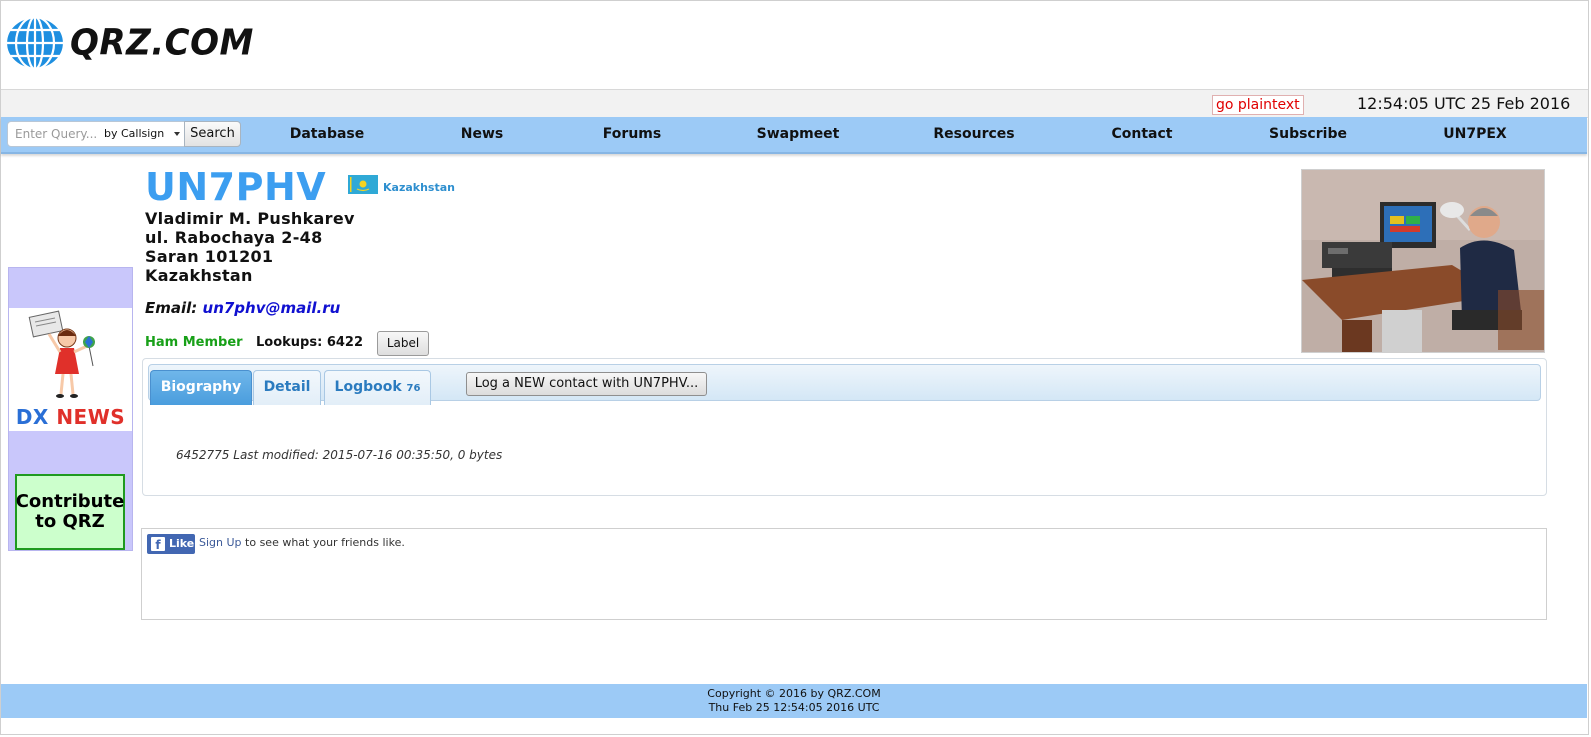  Describe the element at coordinates (1474, 134) in the screenshot. I see `nav-user-account: UN7PEX` at that location.